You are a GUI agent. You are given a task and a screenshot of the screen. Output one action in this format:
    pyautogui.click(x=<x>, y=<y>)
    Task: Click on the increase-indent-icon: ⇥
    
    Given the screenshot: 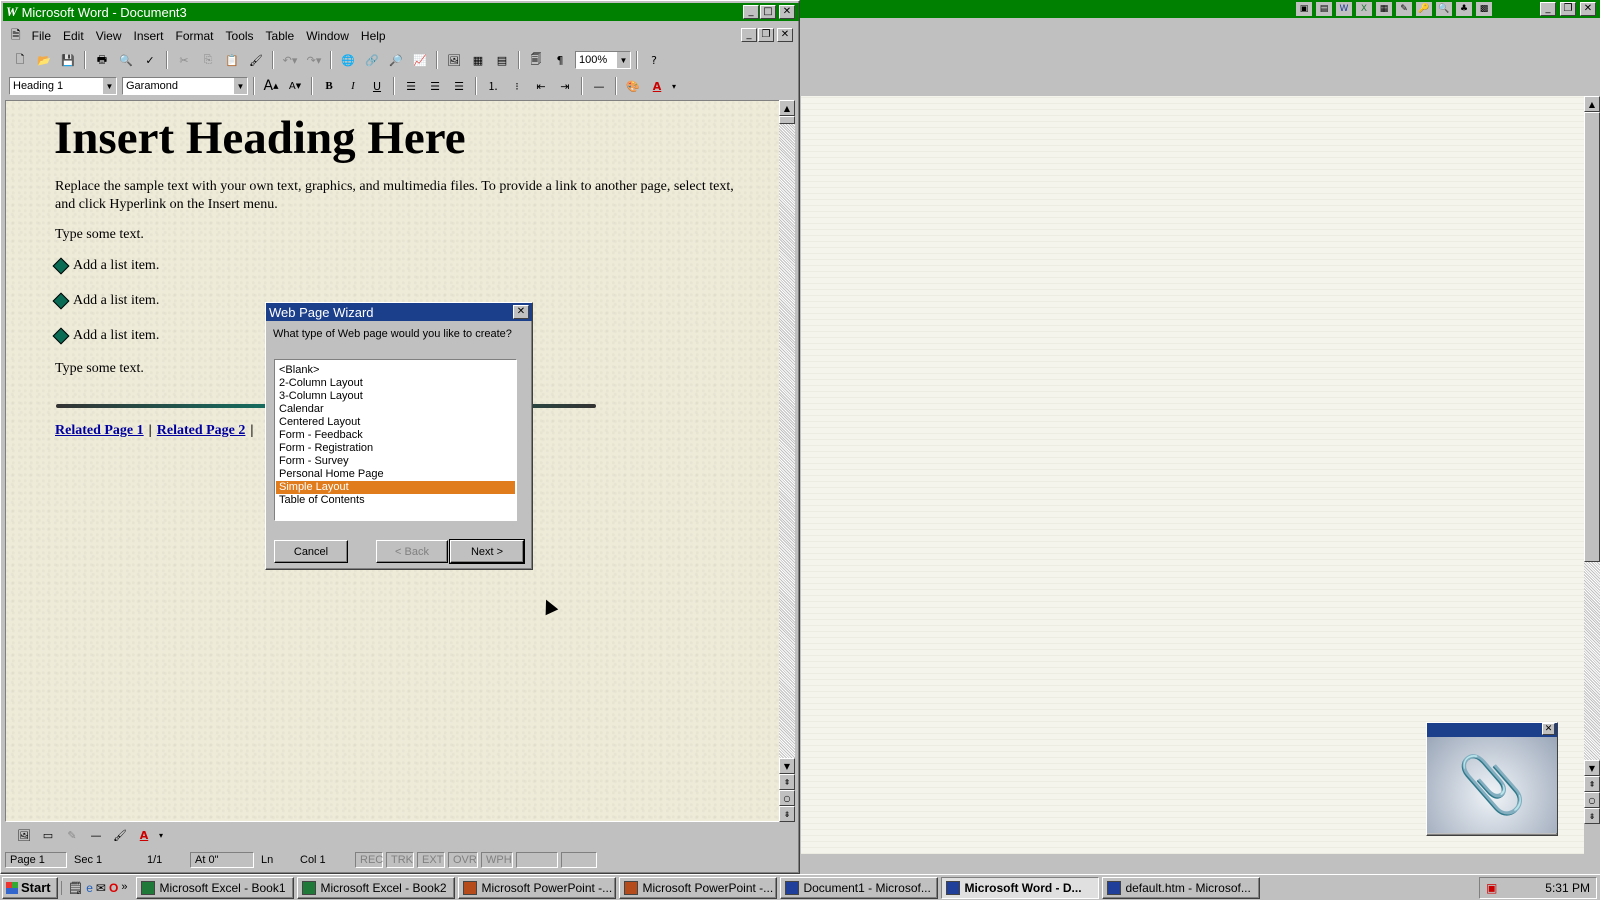 What is the action you would take?
    pyautogui.click(x=565, y=86)
    